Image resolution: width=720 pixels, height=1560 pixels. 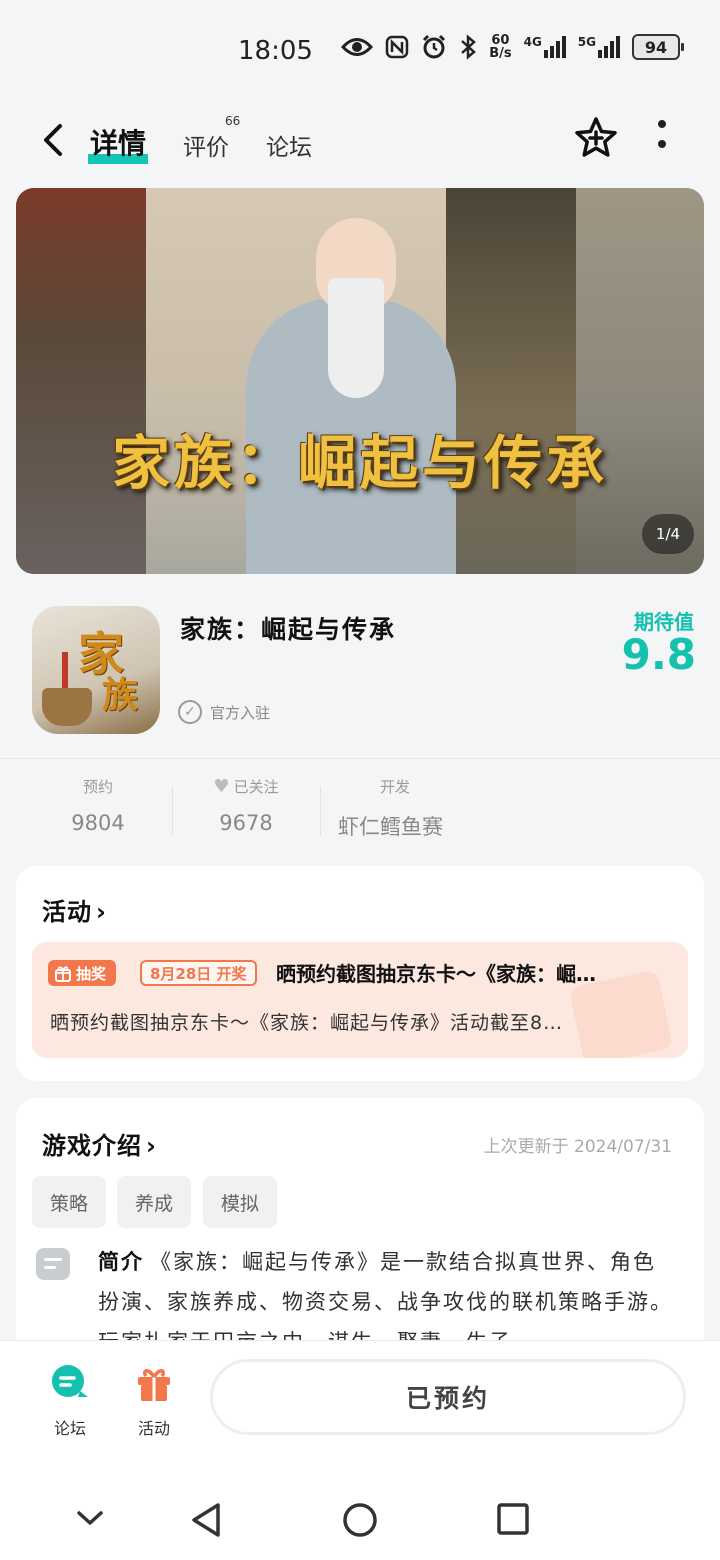 What do you see at coordinates (221, 786) in the screenshot?
I see `heart-check-icon: ♥` at bounding box center [221, 786].